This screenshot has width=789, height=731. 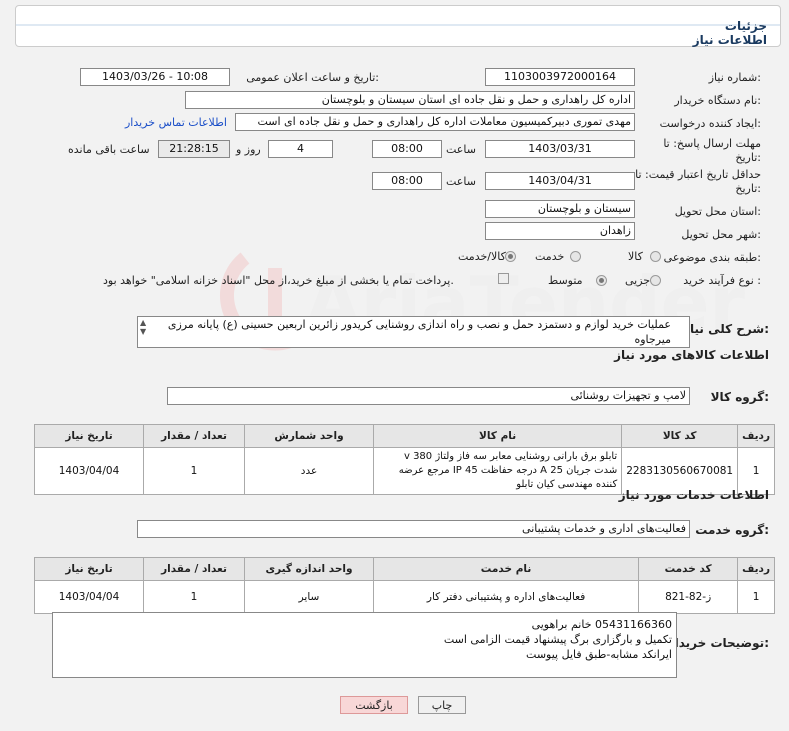 What do you see at coordinates (756, 569) in the screenshot?
I see `services-col-index: ردیف` at bounding box center [756, 569].